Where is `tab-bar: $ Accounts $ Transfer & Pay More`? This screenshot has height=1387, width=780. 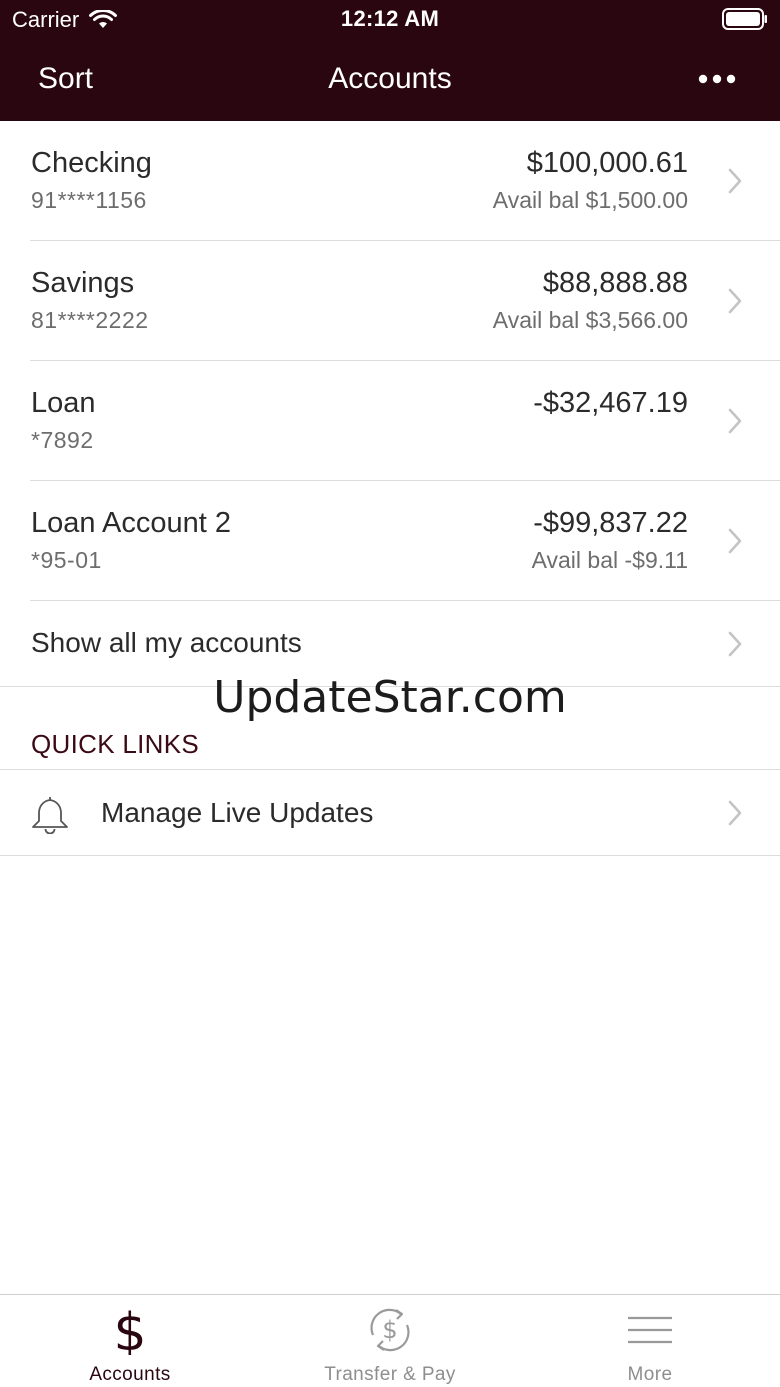 tab-bar: $ Accounts $ Transfer & Pay More is located at coordinates (390, 1340).